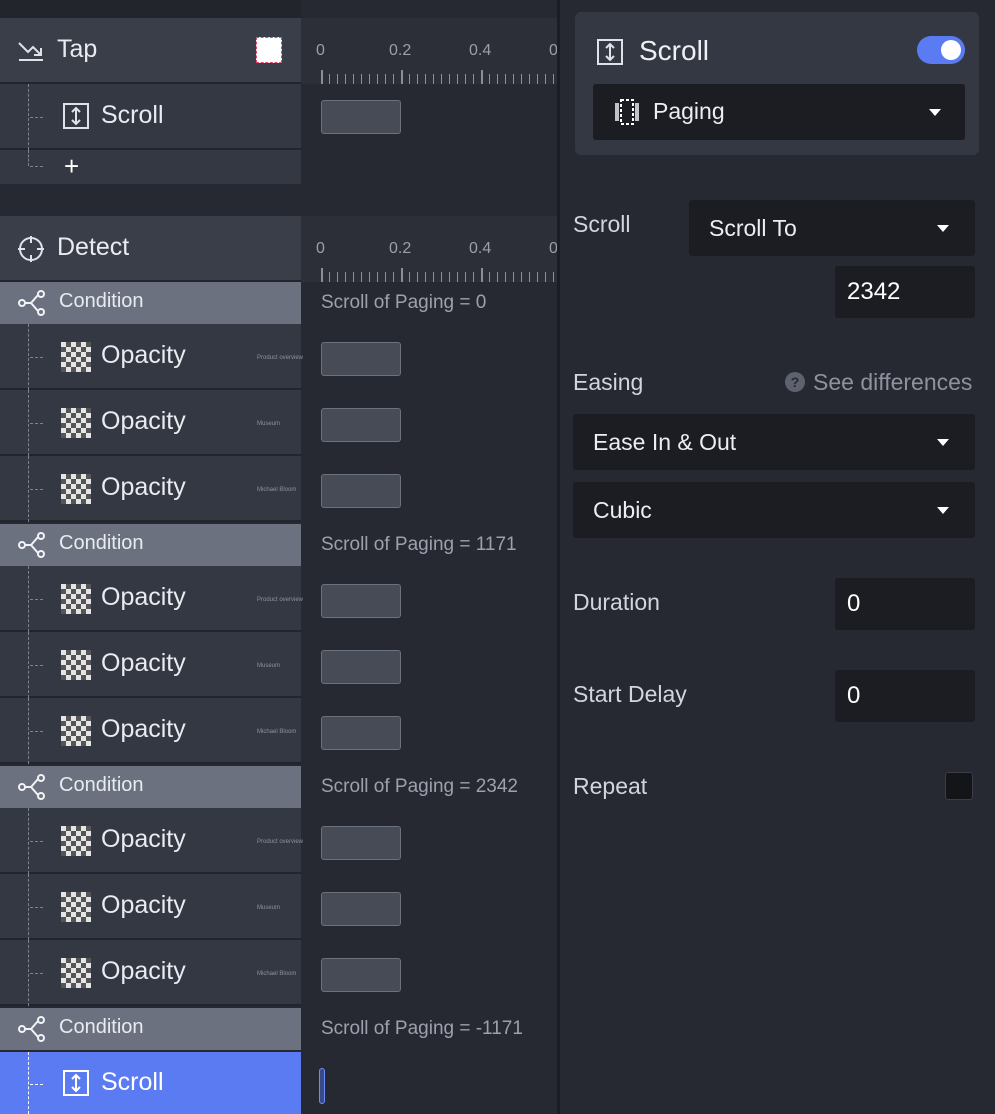  Describe the element at coordinates (31, 51) in the screenshot. I see `tap-gesture-icon` at that location.